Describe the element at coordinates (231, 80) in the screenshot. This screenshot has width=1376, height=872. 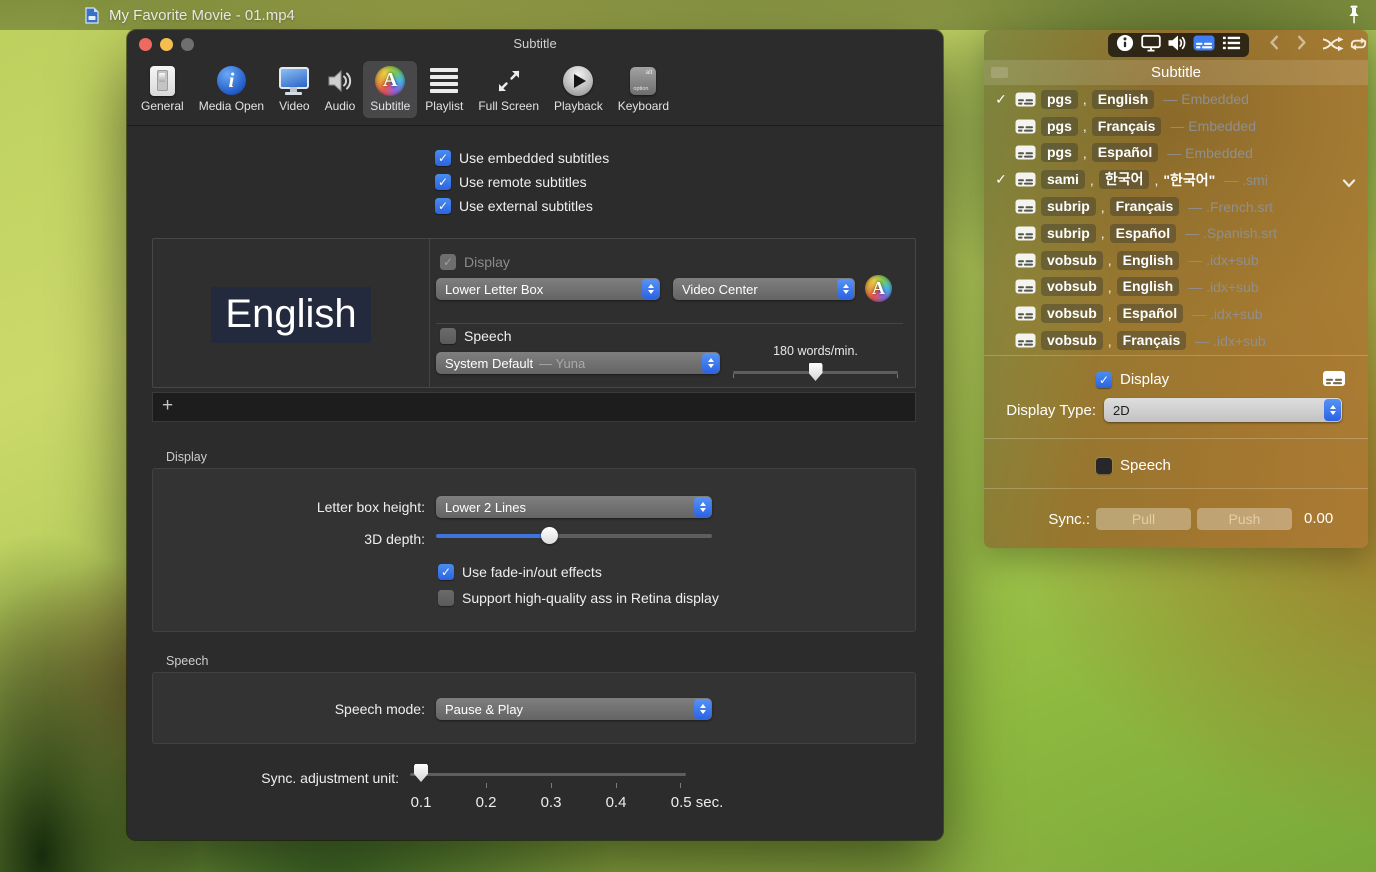
I see `media-open-icon` at that location.